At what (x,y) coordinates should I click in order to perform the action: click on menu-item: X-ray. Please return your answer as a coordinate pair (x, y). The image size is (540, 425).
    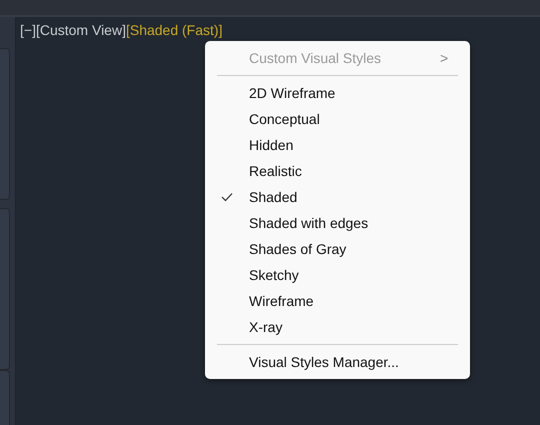
    Looking at the image, I should click on (337, 327).